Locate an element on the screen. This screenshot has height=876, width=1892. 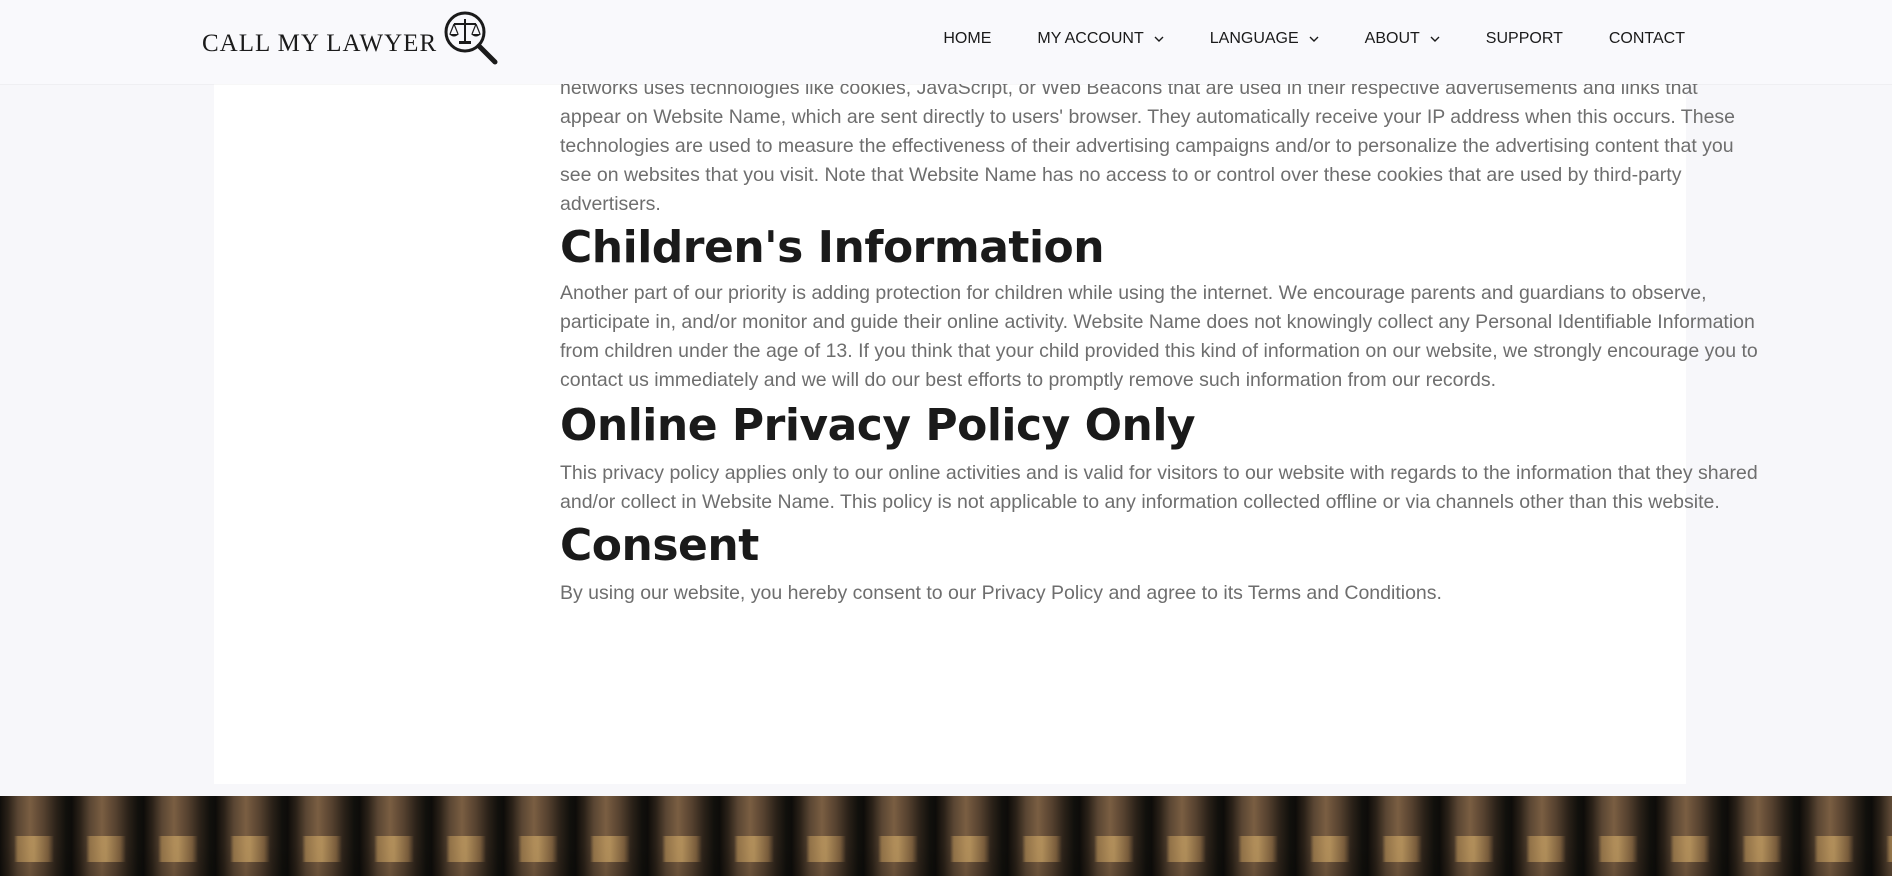
nav-item-label: ABOUT is located at coordinates (1392, 38).